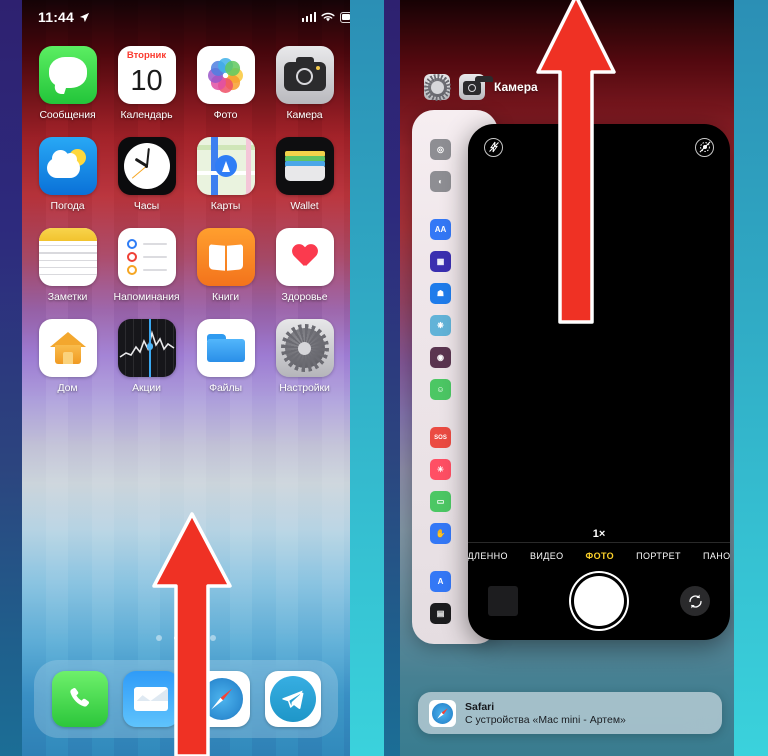 The height and width of the screenshot is (756, 768). Describe the element at coordinates (146, 206) in the screenshot. I see `app-label: Часы` at that location.